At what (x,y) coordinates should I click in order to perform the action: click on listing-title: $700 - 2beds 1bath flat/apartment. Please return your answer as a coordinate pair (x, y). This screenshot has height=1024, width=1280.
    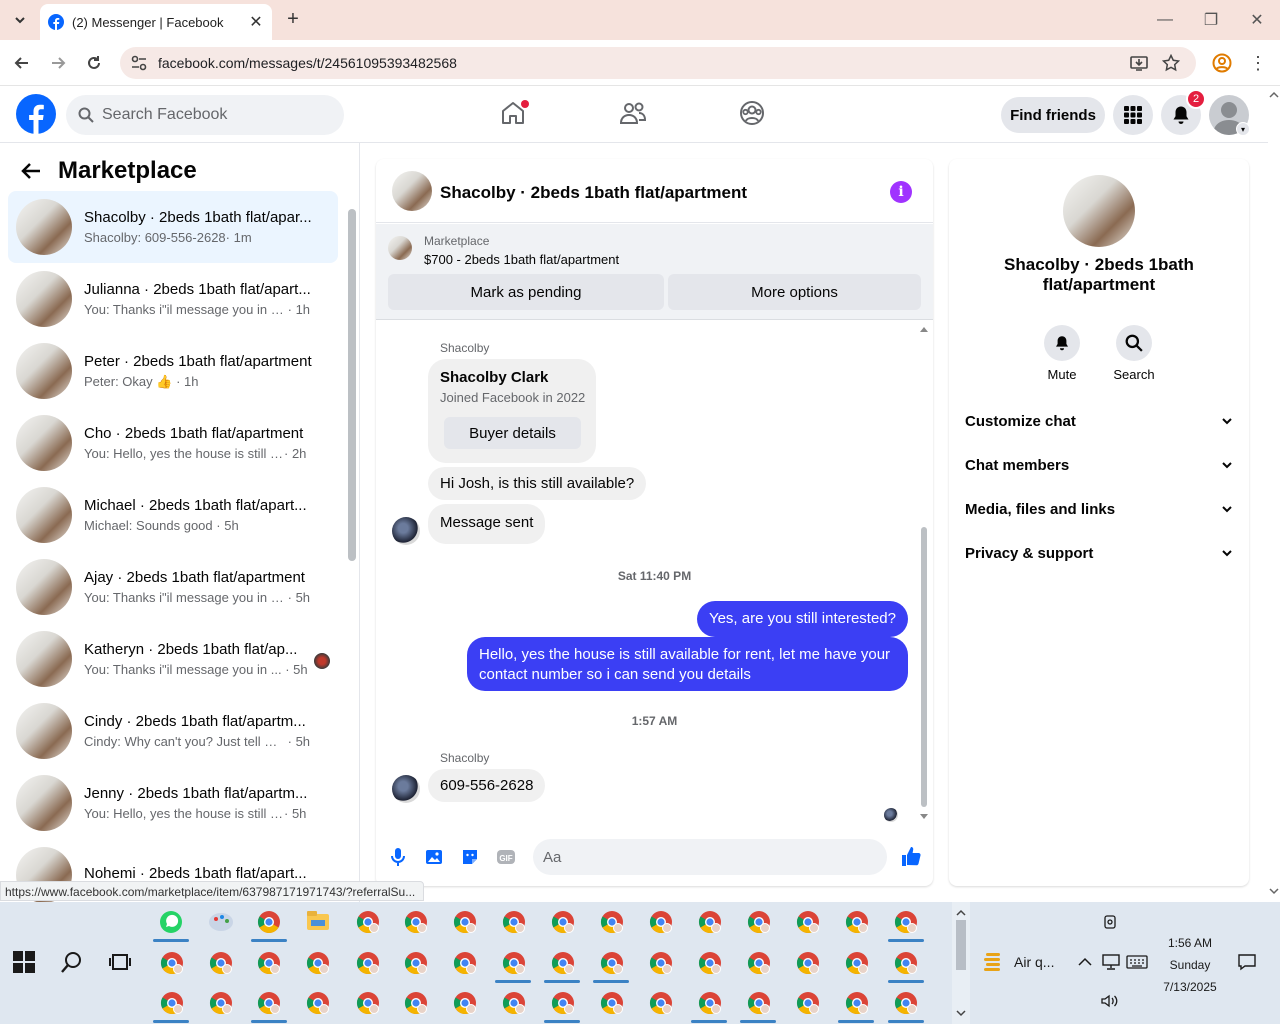
    Looking at the image, I should click on (521, 259).